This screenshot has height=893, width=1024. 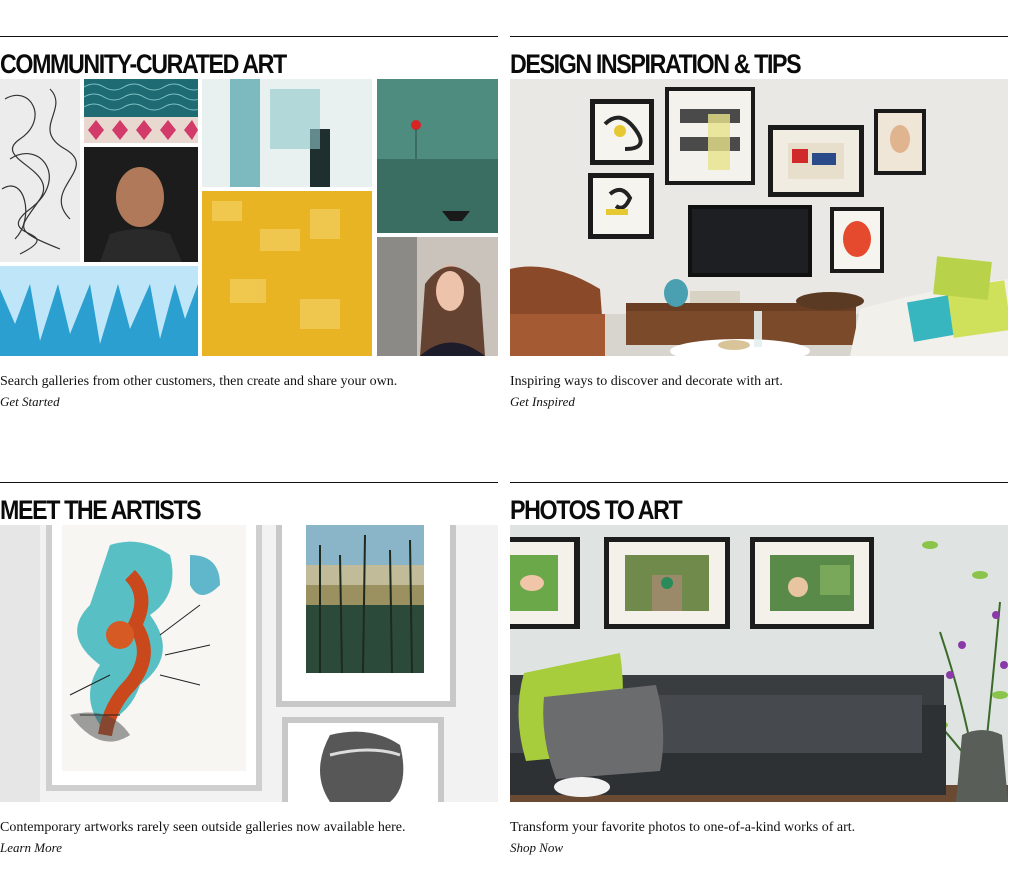 I want to click on get-started-link: Get Started, so click(x=30, y=402).